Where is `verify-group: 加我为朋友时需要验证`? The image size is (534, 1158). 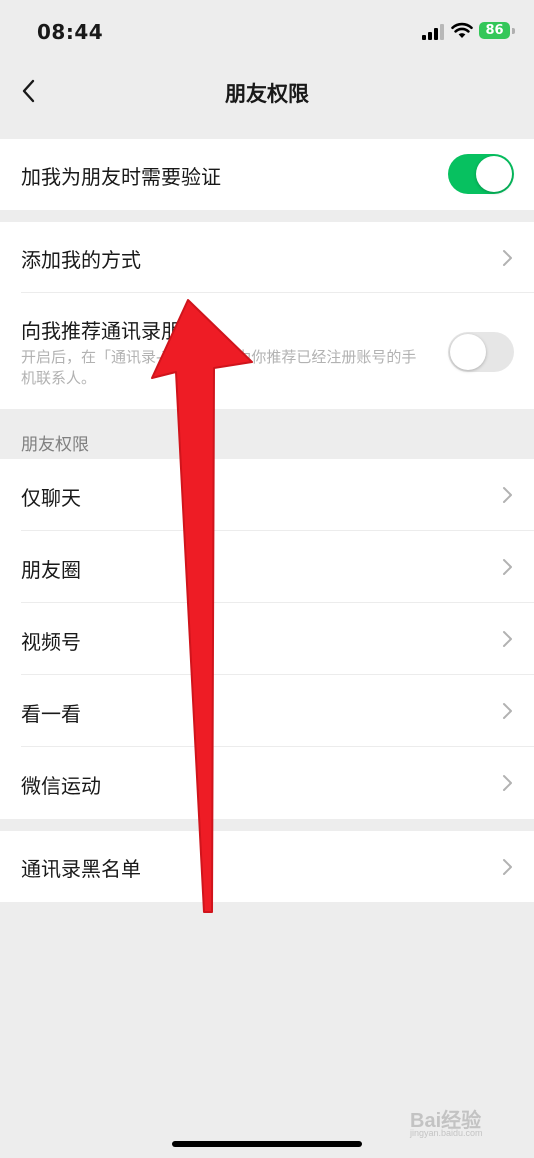
verify-group: 加我为朋友时需要验证 is located at coordinates (267, 174).